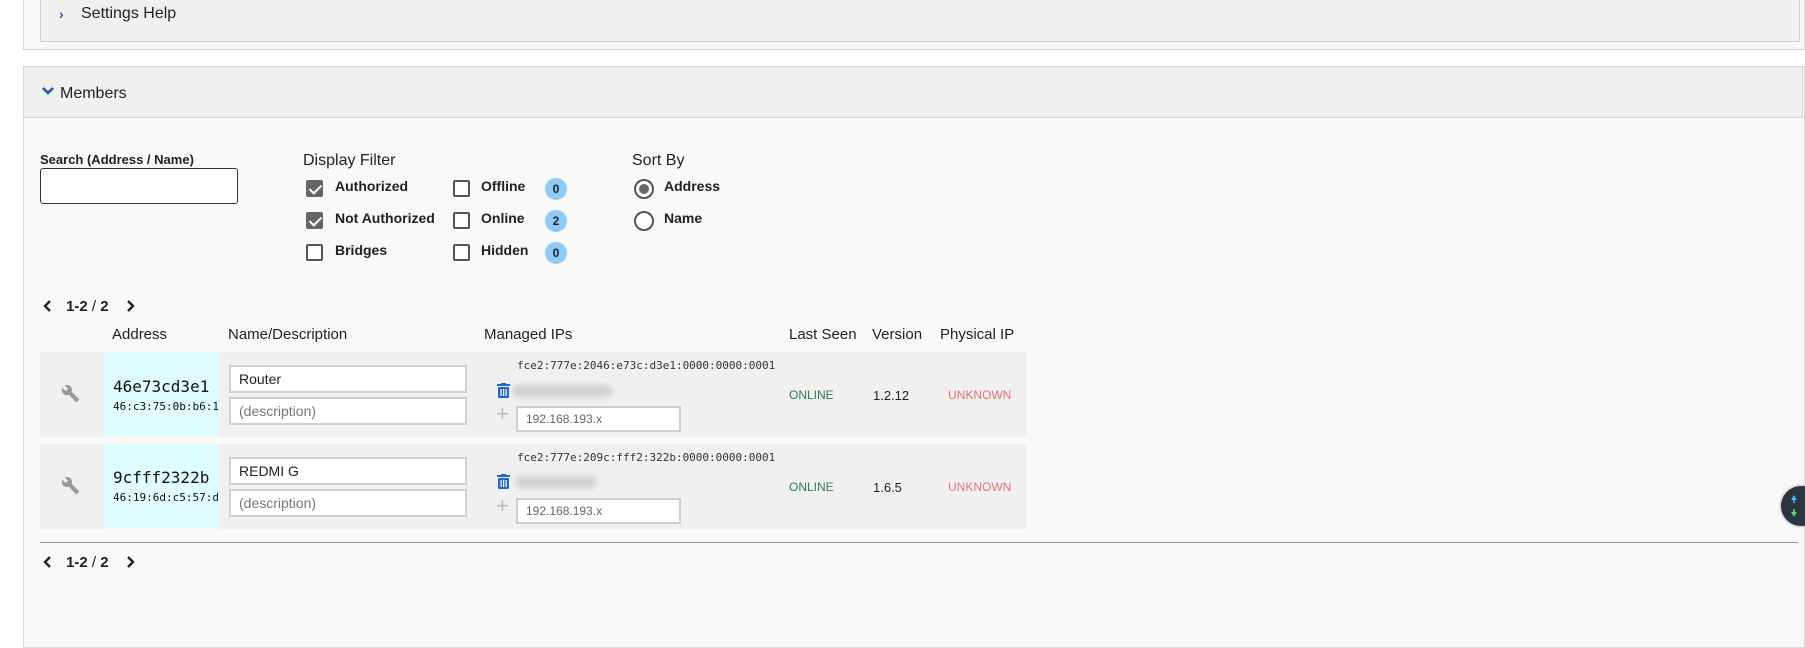 The width and height of the screenshot is (1805, 648). I want to click on not-authorized-checkbox, so click(314, 220).